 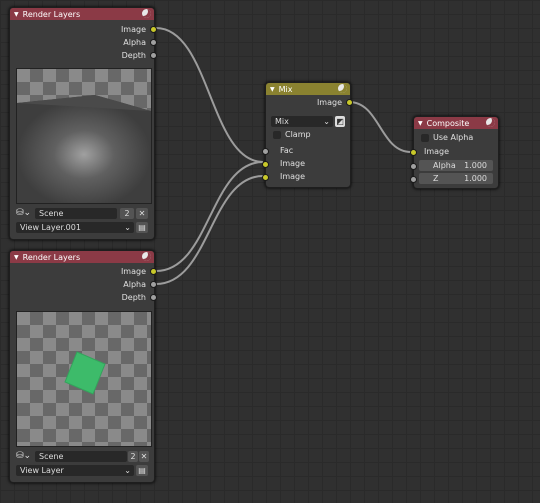 I want to click on clamp-checkbox, so click(x=277, y=135).